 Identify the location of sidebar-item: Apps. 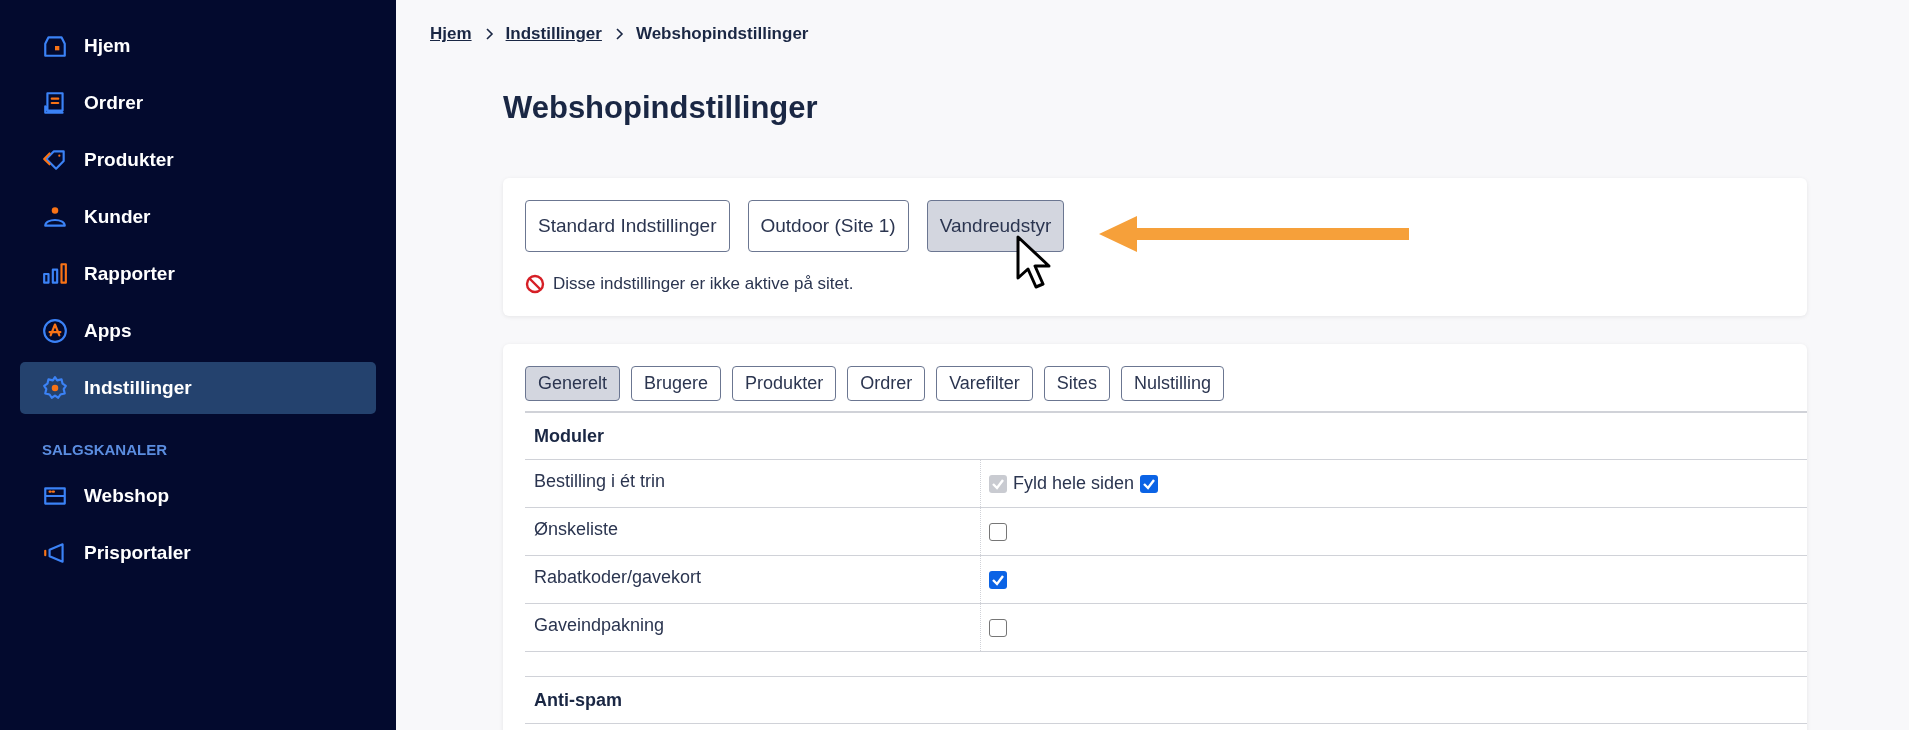
(198, 331).